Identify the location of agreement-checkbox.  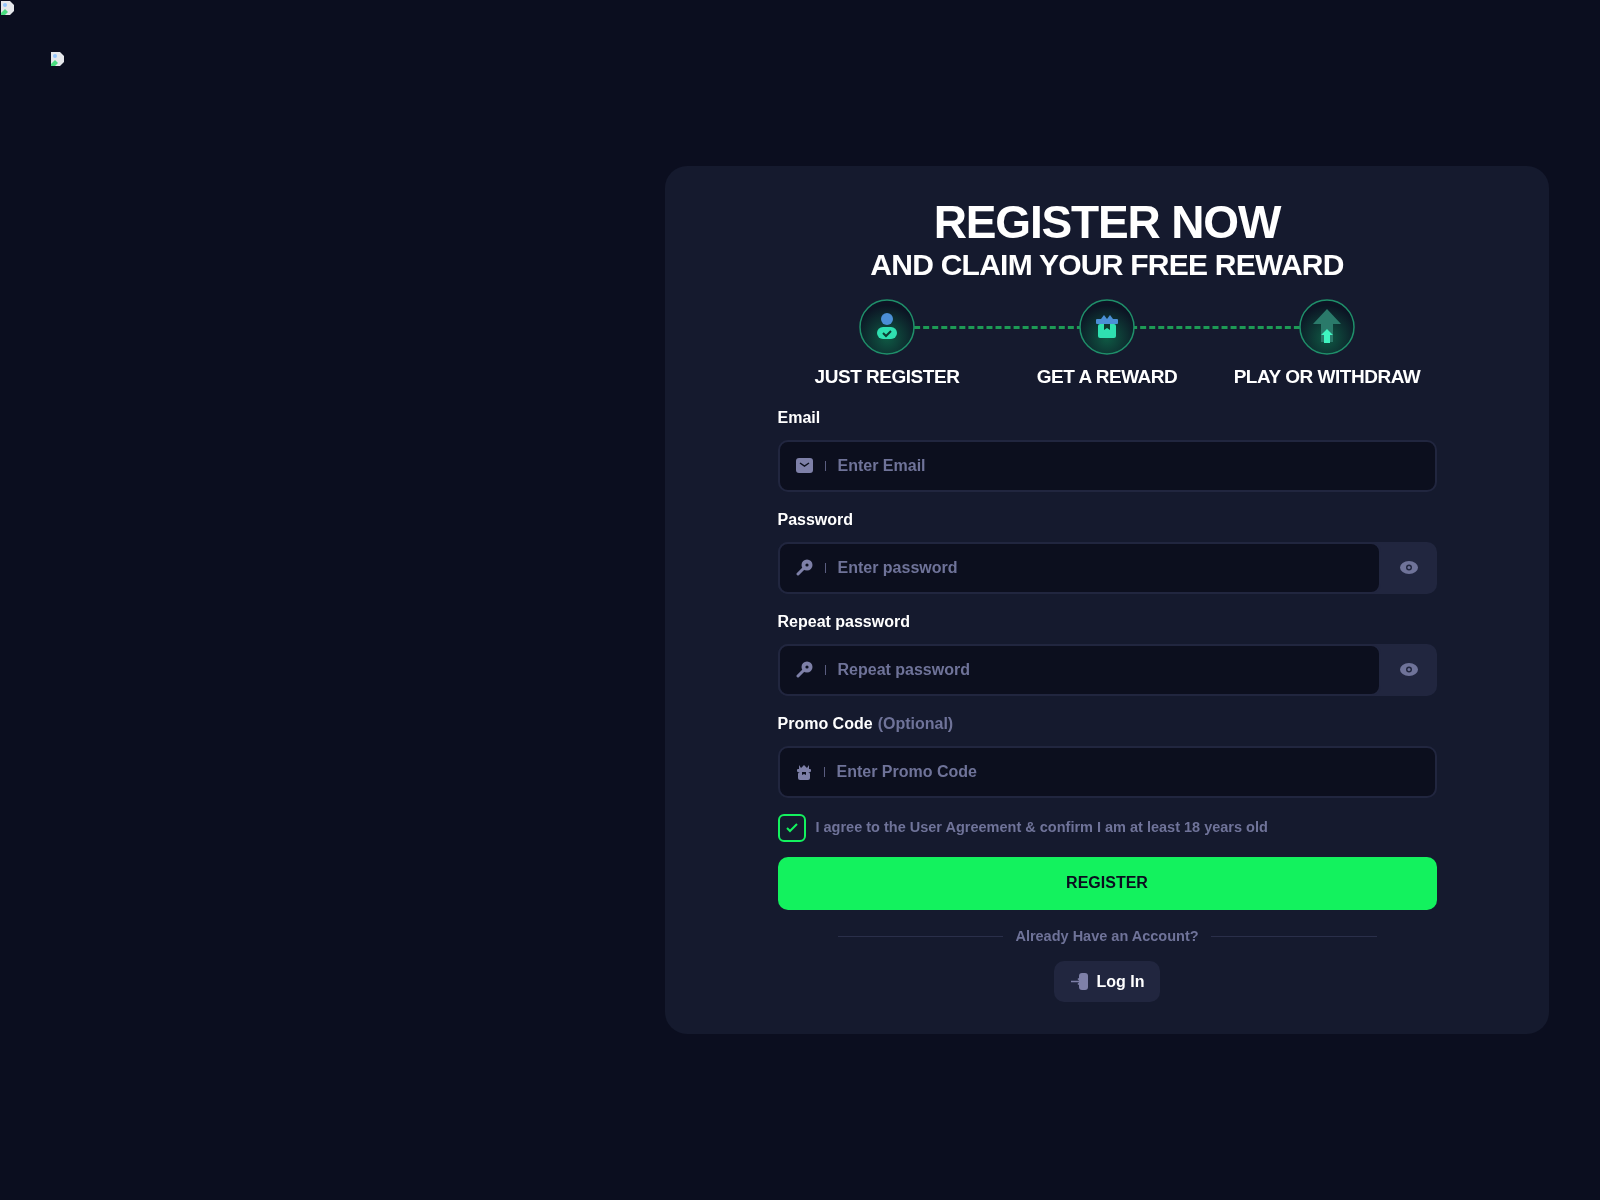
(791, 827).